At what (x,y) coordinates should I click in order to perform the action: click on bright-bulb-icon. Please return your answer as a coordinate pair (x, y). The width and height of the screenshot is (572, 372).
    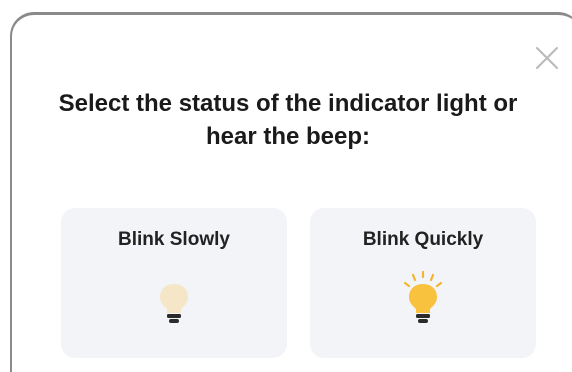
    Looking at the image, I should click on (423, 296).